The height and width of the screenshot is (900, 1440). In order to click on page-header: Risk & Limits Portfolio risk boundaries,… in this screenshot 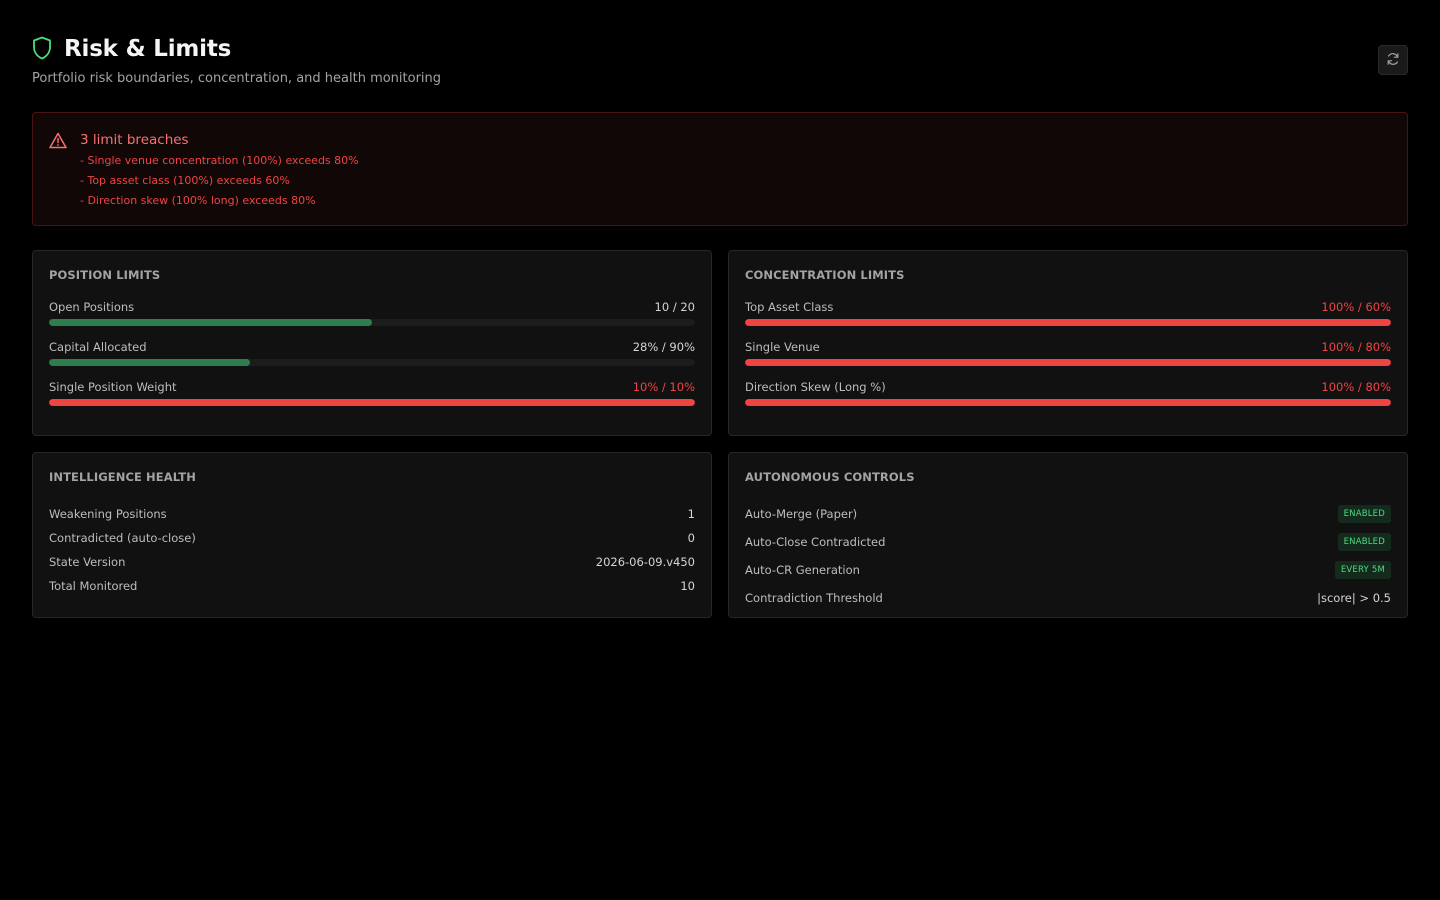, I will do `click(720, 64)`.